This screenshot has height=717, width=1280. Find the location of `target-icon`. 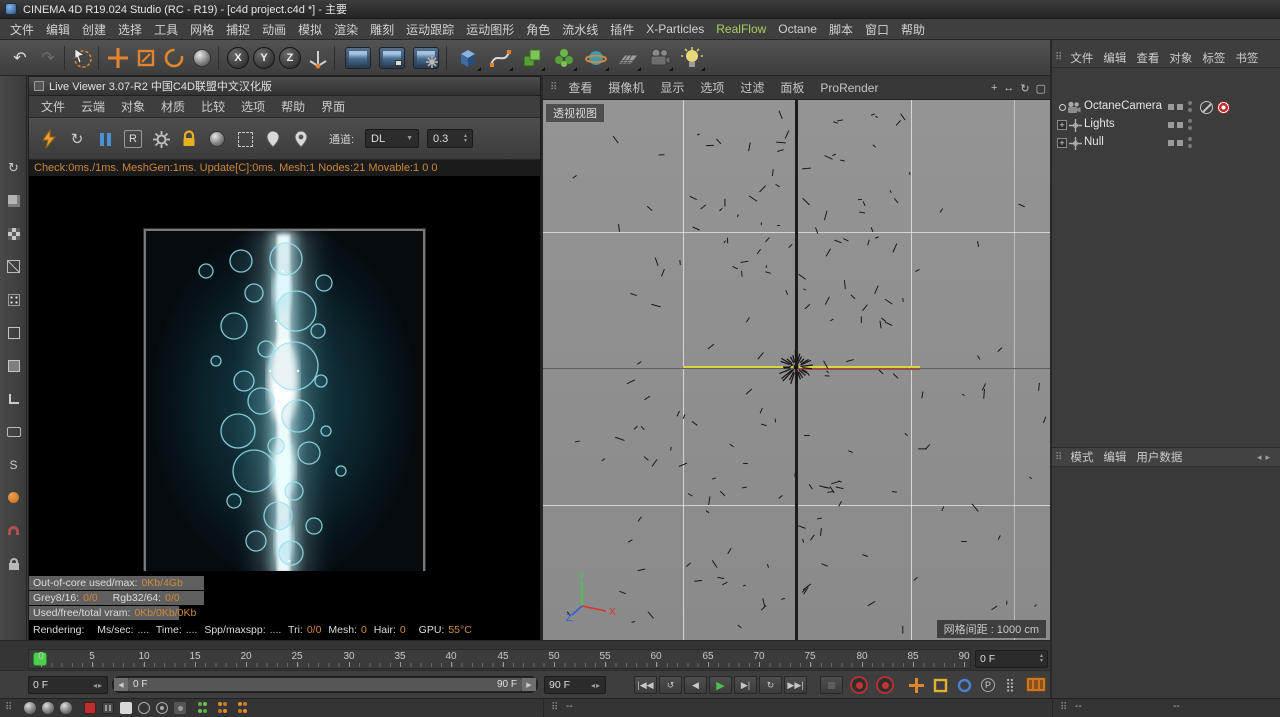

target-icon is located at coordinates (162, 708).